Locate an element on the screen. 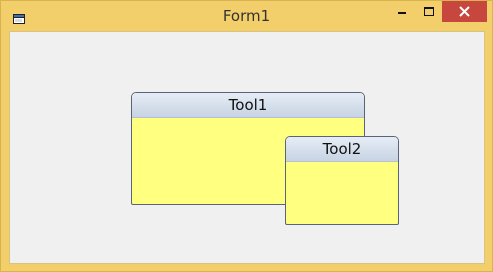 Image resolution: width=493 pixels, height=272 pixels. minimize-icon is located at coordinates (402, 13).